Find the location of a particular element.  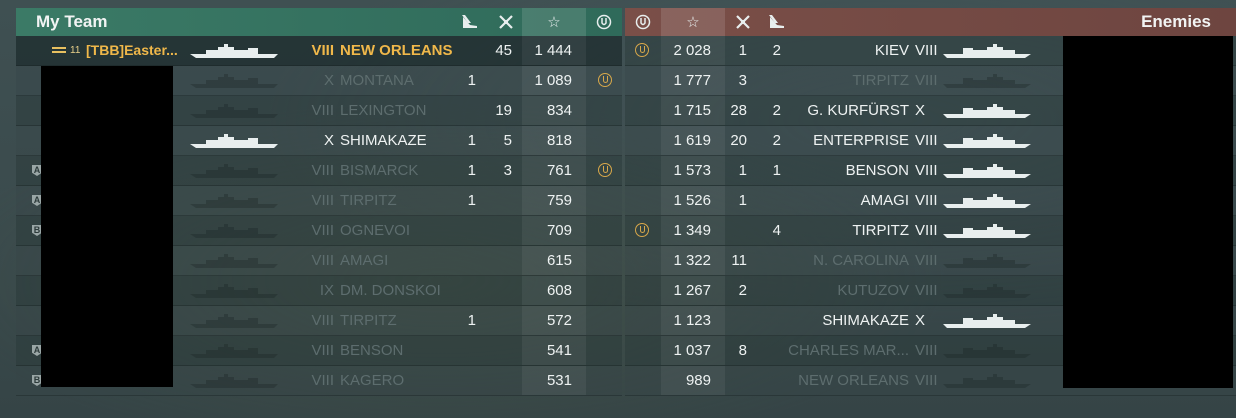

ships-destroyed: 2 is located at coordinates (742, 290).